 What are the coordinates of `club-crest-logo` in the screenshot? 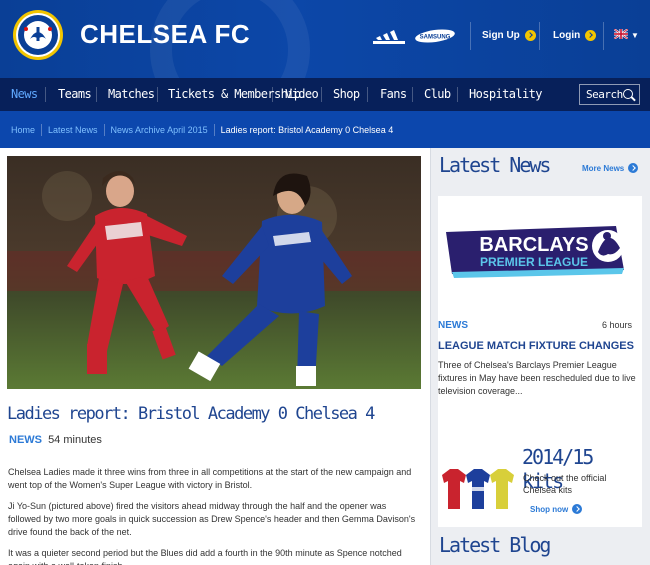 It's located at (38, 35).